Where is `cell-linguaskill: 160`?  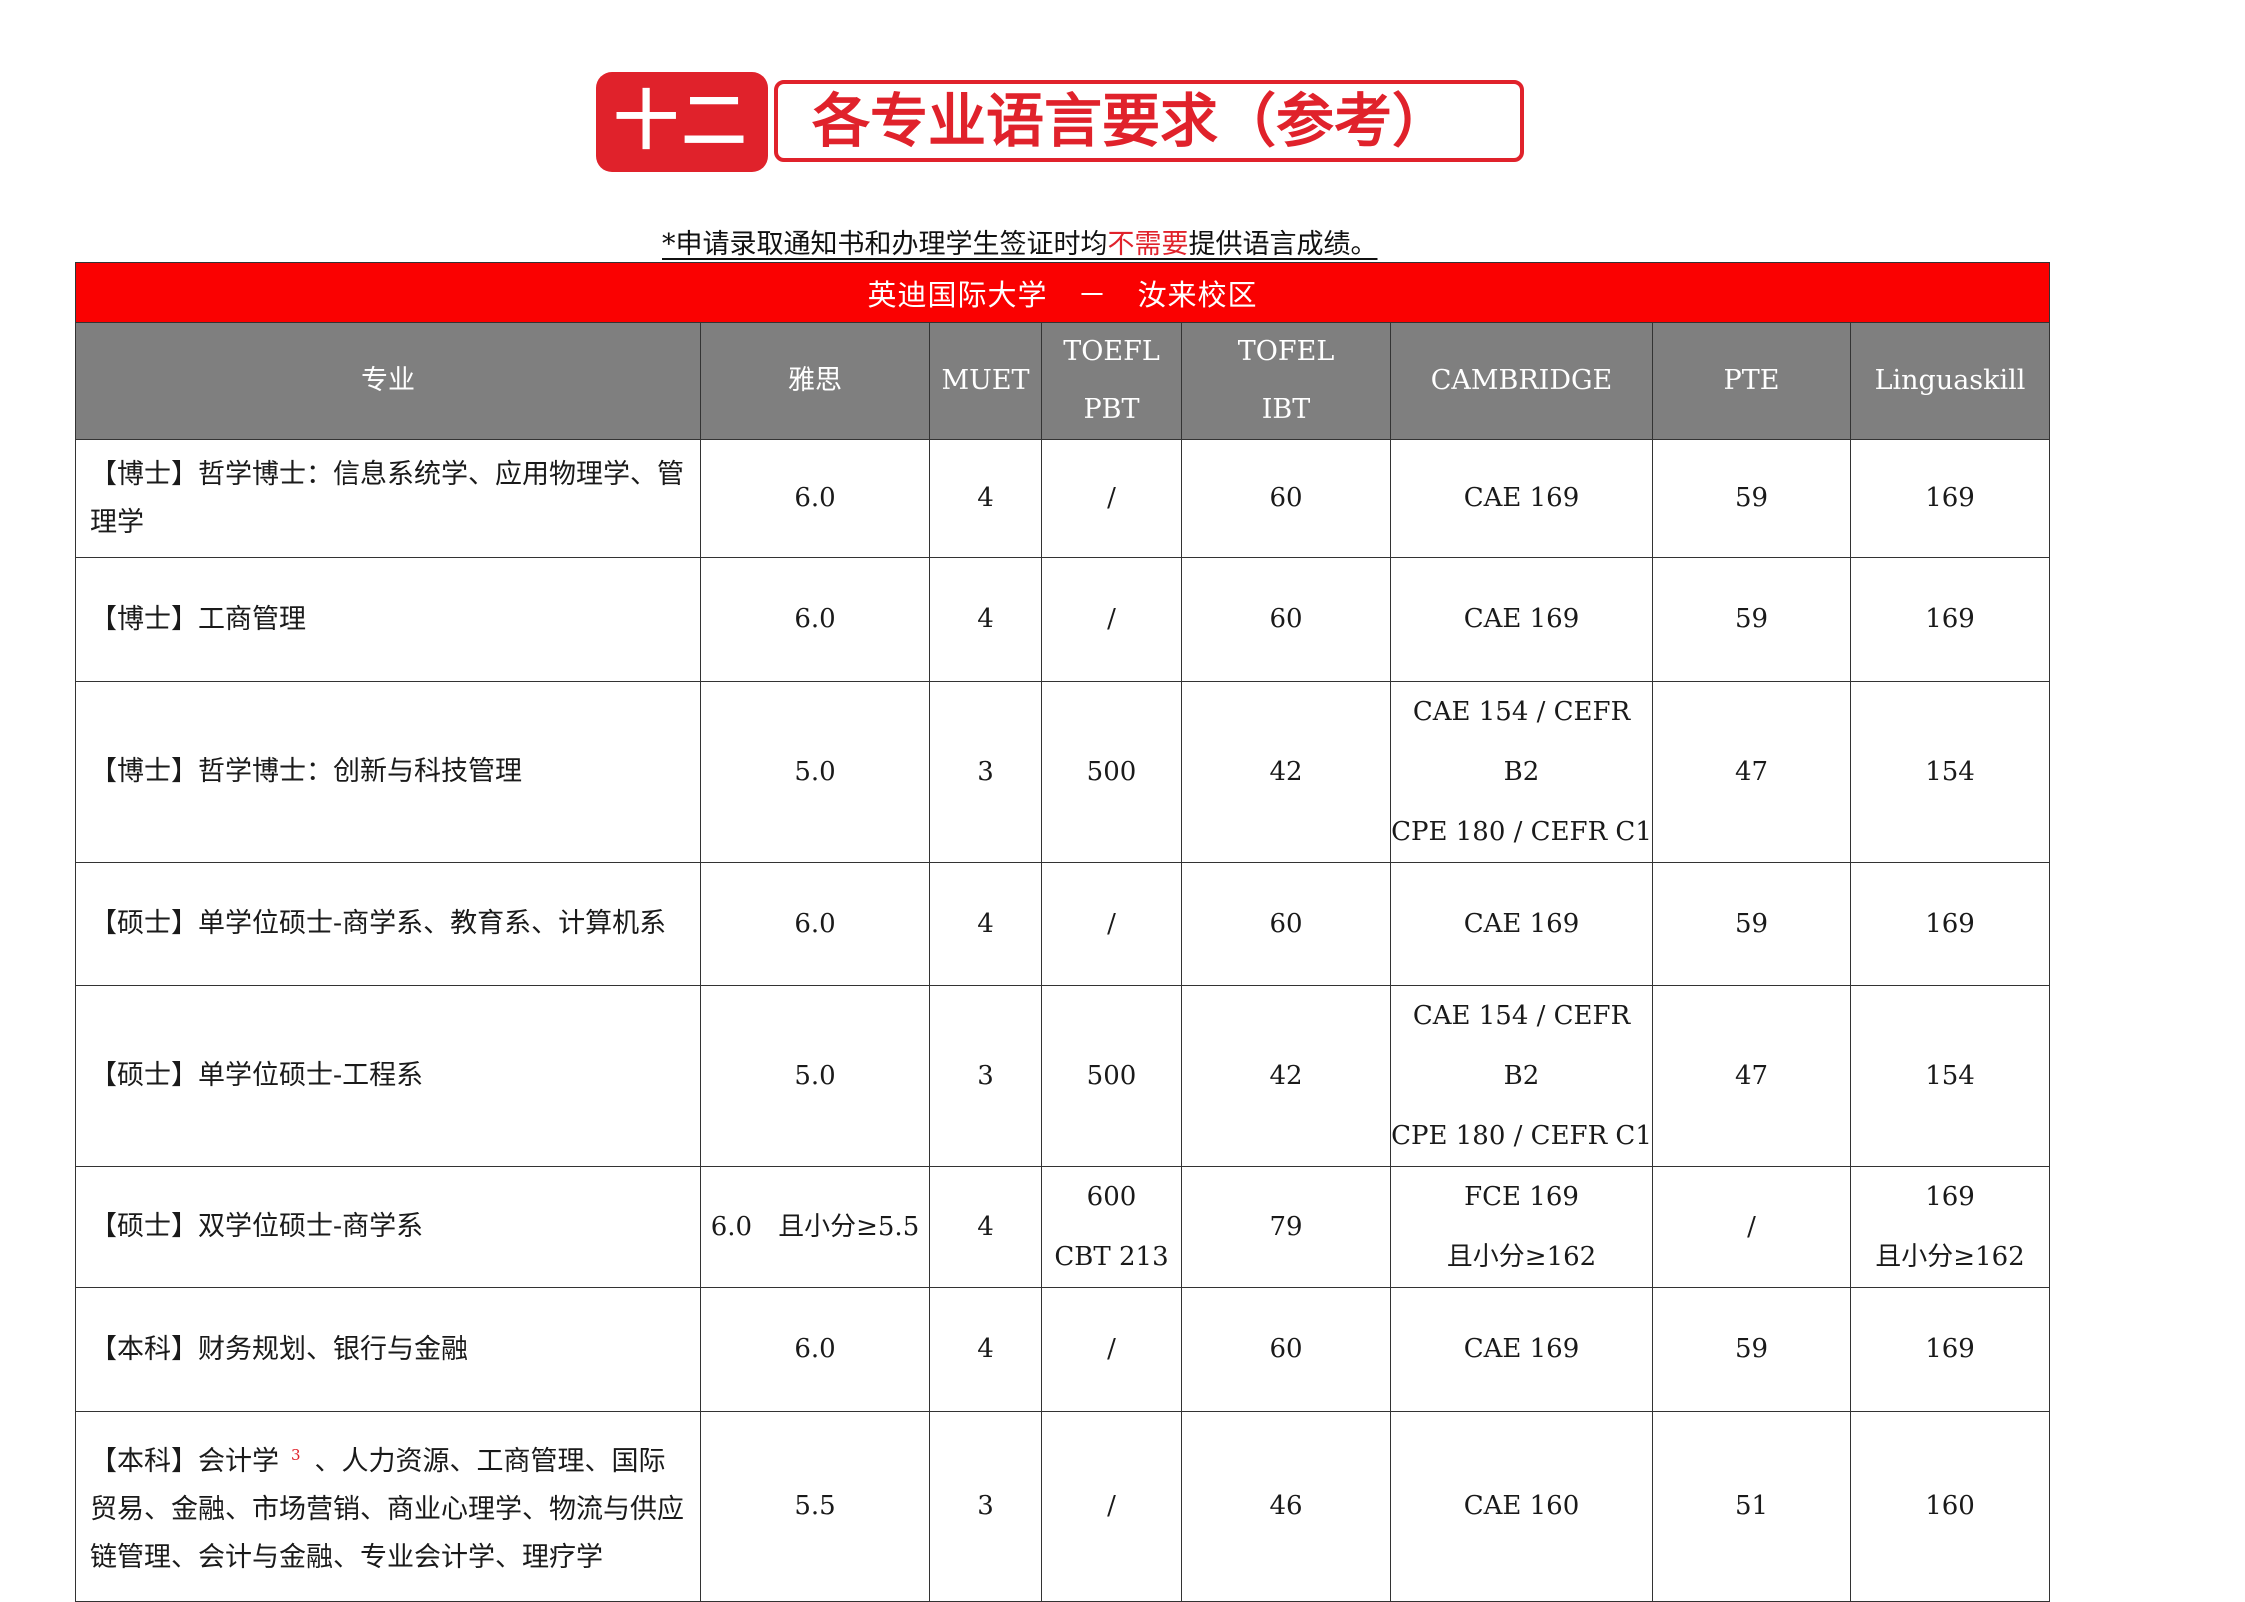
cell-linguaskill: 160 is located at coordinates (1950, 1506).